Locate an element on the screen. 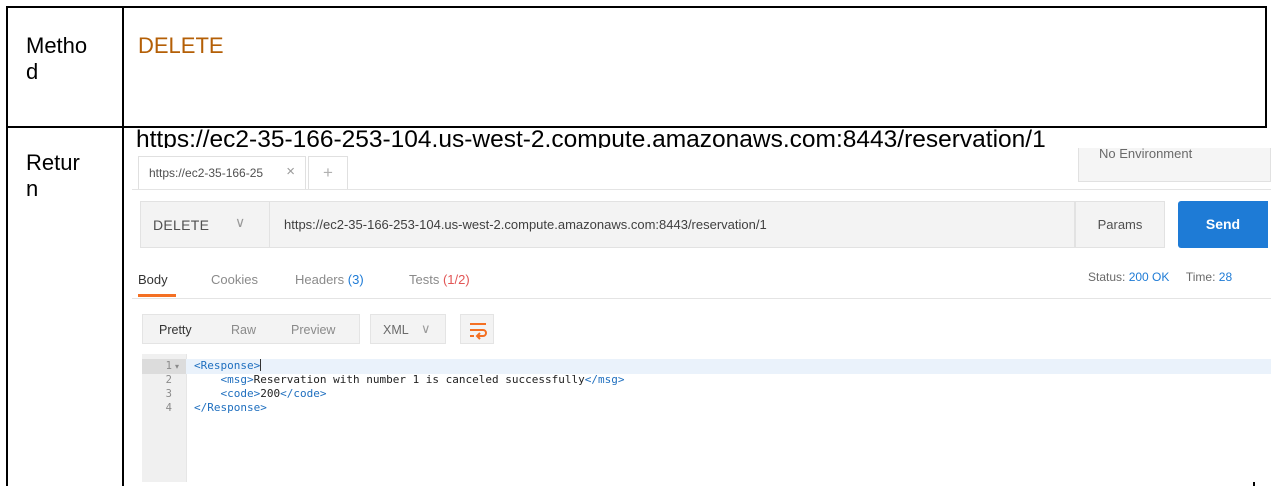  close-icon: × is located at coordinates (290, 171).